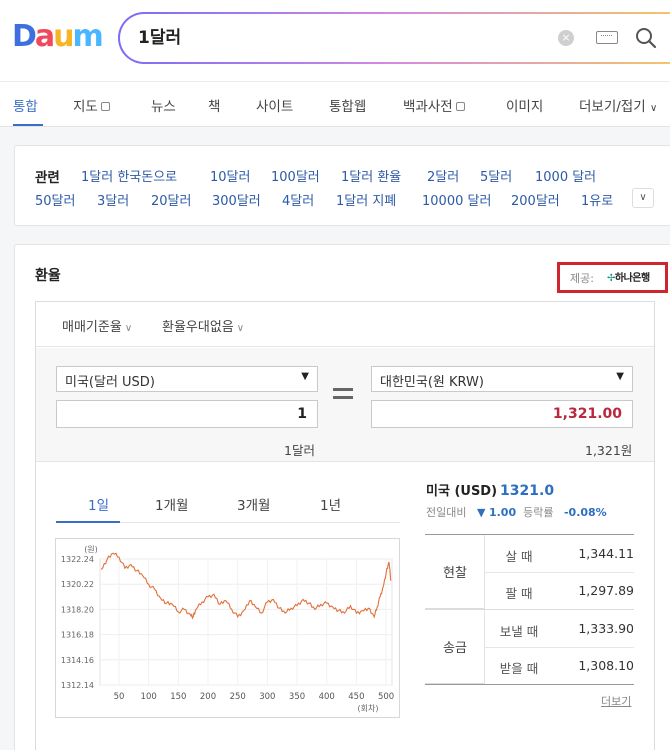 The width and height of the screenshot is (670, 750). What do you see at coordinates (178, 697) in the screenshot?
I see `x-tick-label: 150` at bounding box center [178, 697].